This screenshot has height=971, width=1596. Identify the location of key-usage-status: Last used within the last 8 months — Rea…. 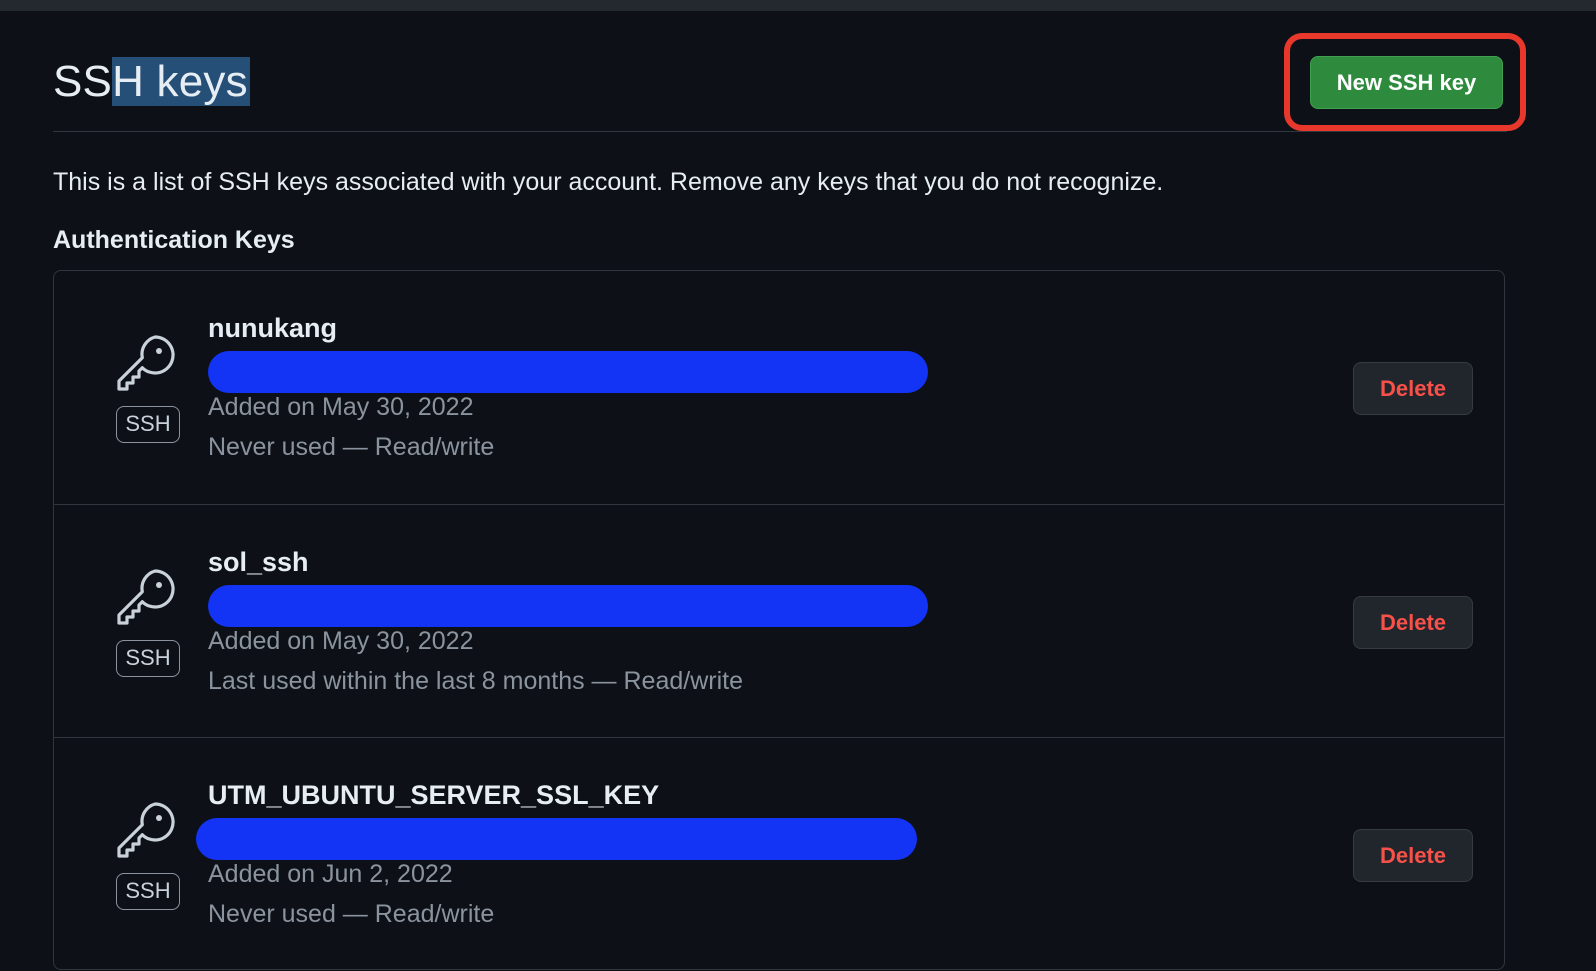
(475, 681).